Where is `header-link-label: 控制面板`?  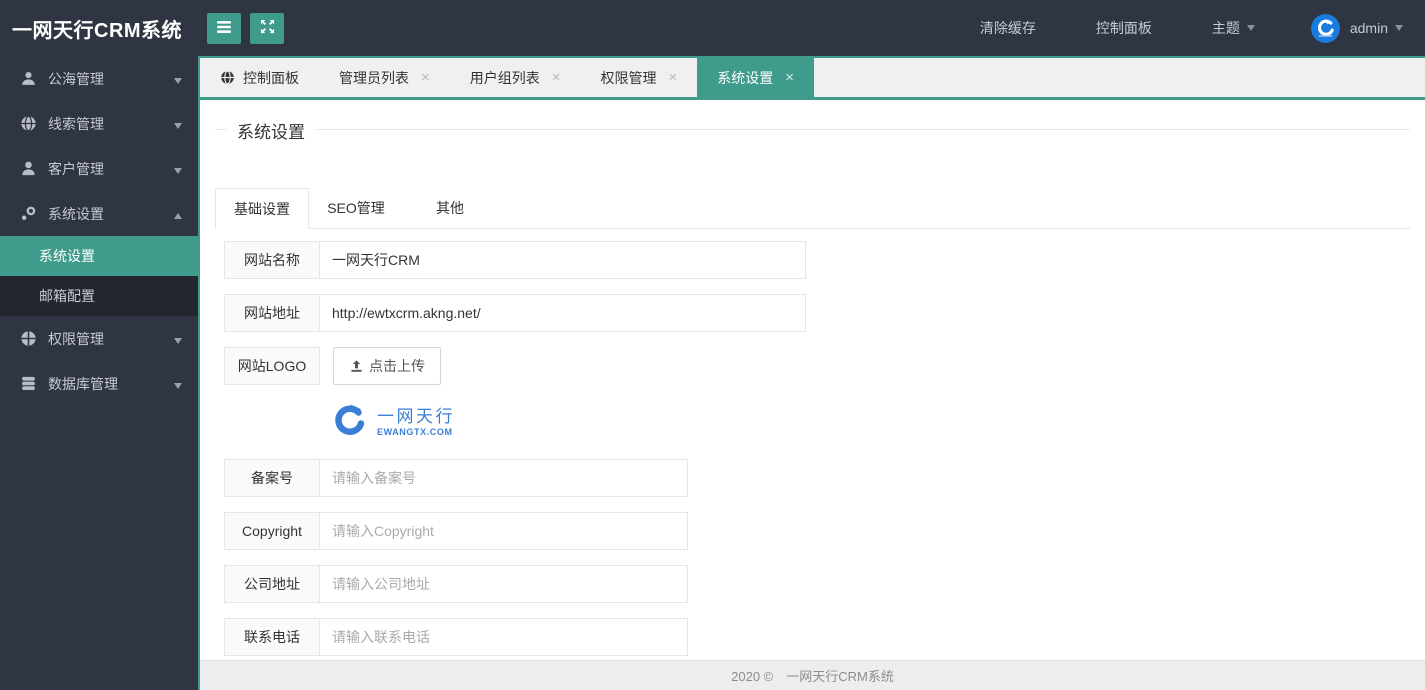 header-link-label: 控制面板 is located at coordinates (1123, 28).